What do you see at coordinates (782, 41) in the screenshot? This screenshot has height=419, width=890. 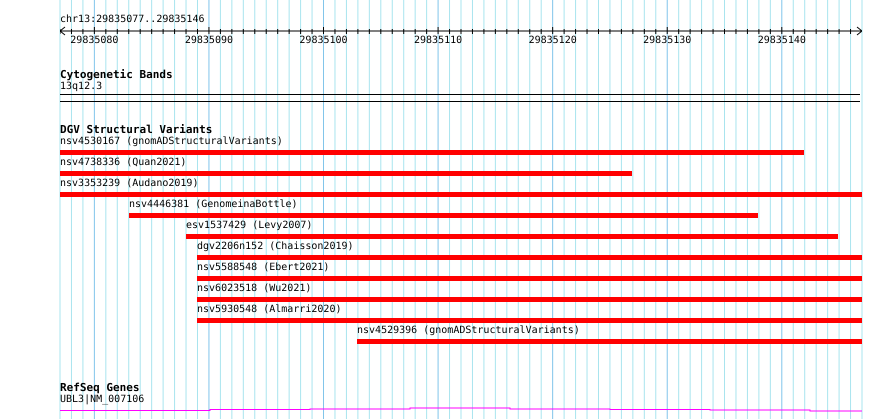 I see `ruler-tick-label: 29835140` at bounding box center [782, 41].